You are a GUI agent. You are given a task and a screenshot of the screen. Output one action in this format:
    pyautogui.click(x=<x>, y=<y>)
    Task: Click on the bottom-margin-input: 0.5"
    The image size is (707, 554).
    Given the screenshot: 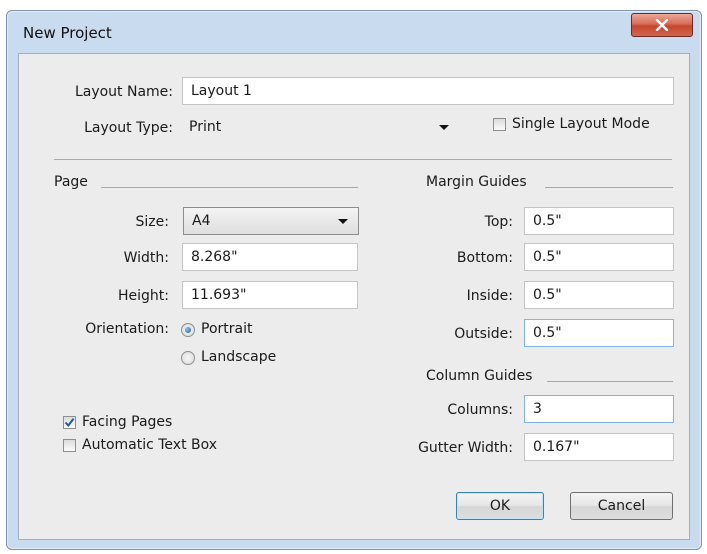 What is the action you would take?
    pyautogui.click(x=599, y=257)
    